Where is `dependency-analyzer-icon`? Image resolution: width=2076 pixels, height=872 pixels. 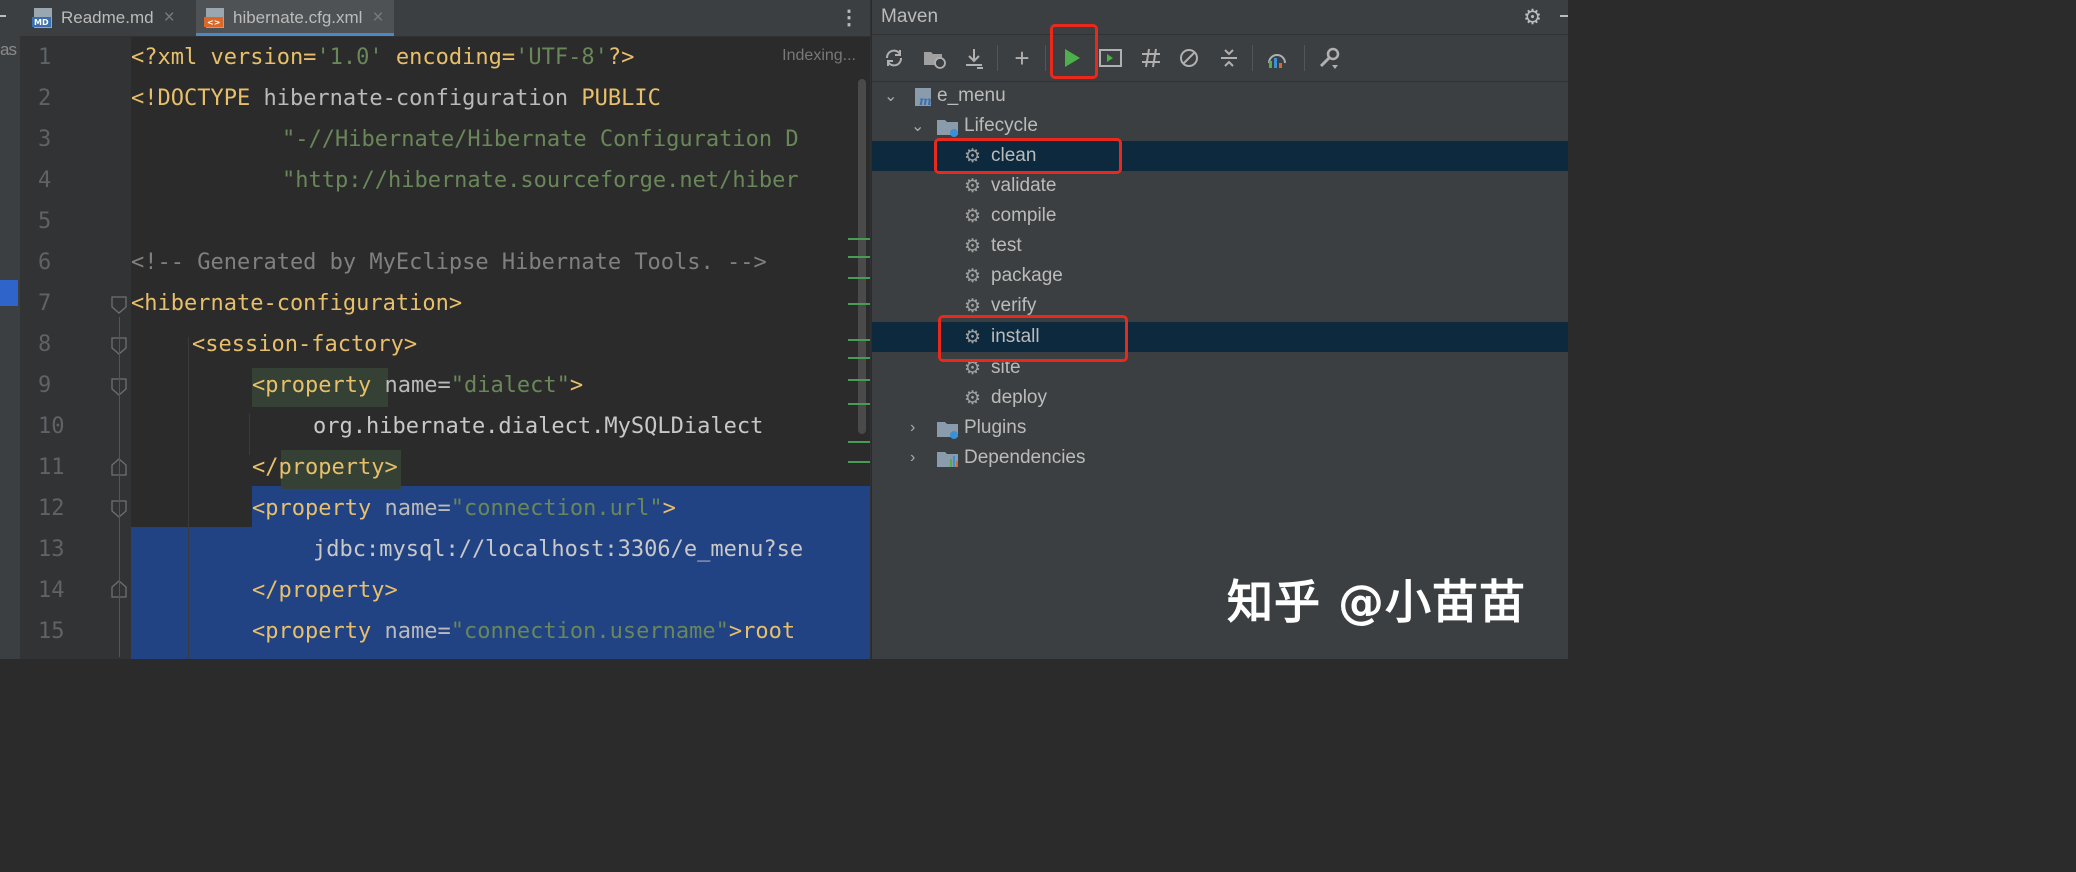
dependency-analyzer-icon is located at coordinates (1277, 58).